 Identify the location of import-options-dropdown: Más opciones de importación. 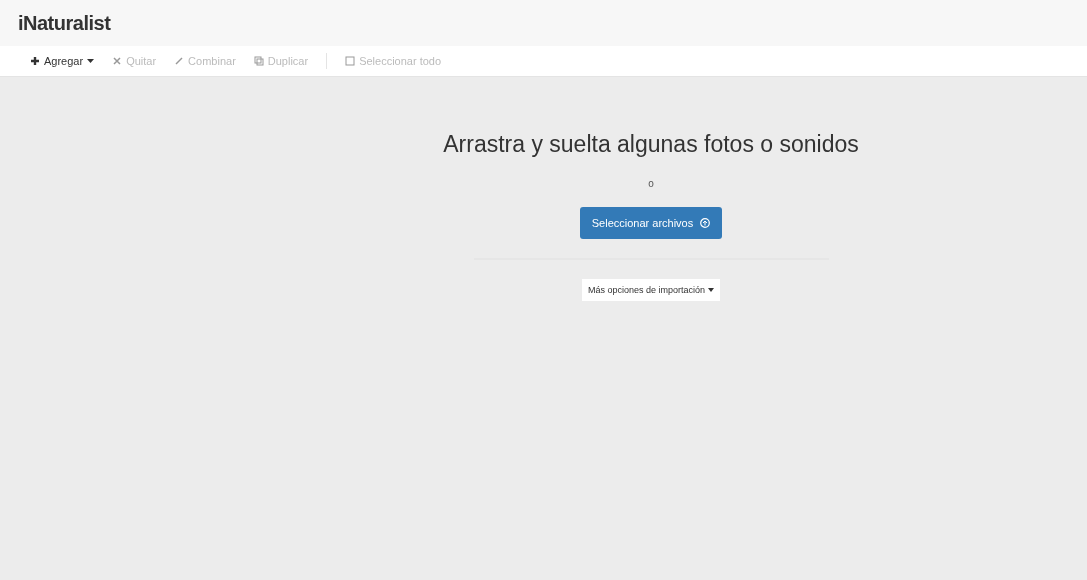
(651, 290).